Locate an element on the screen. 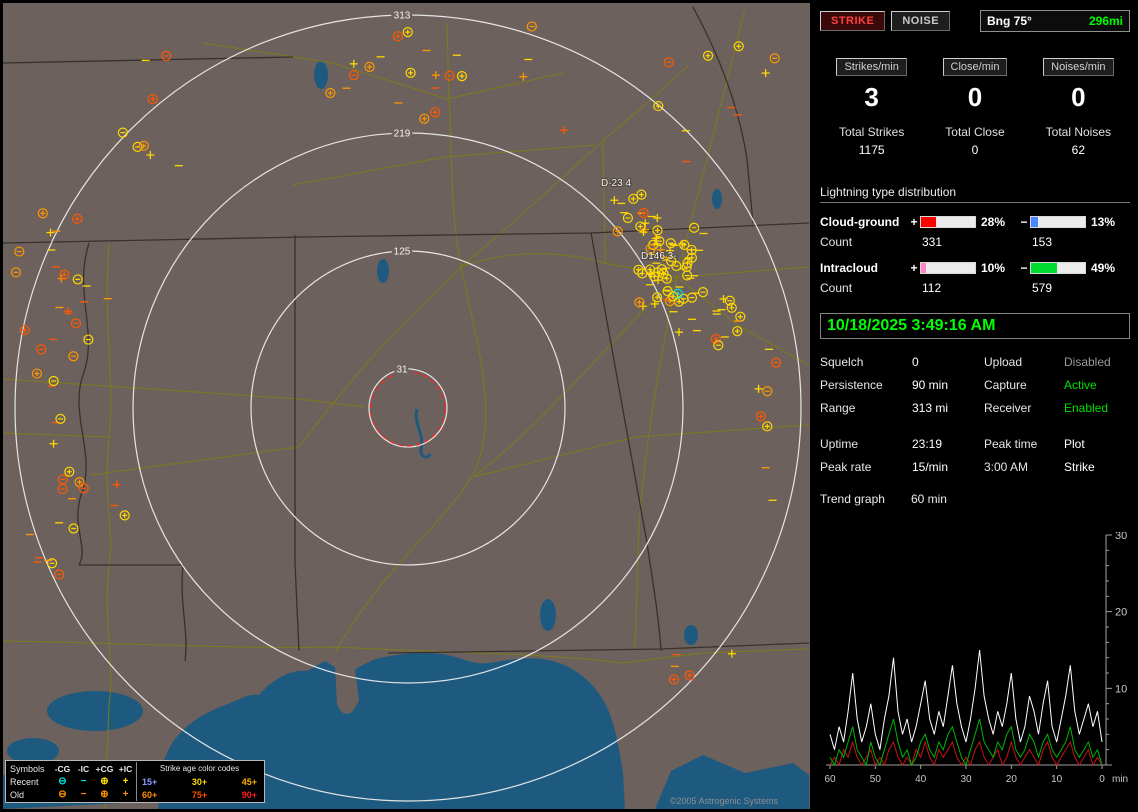 This screenshot has height=812, width=1138. plus-percent: 28% is located at coordinates (993, 222).